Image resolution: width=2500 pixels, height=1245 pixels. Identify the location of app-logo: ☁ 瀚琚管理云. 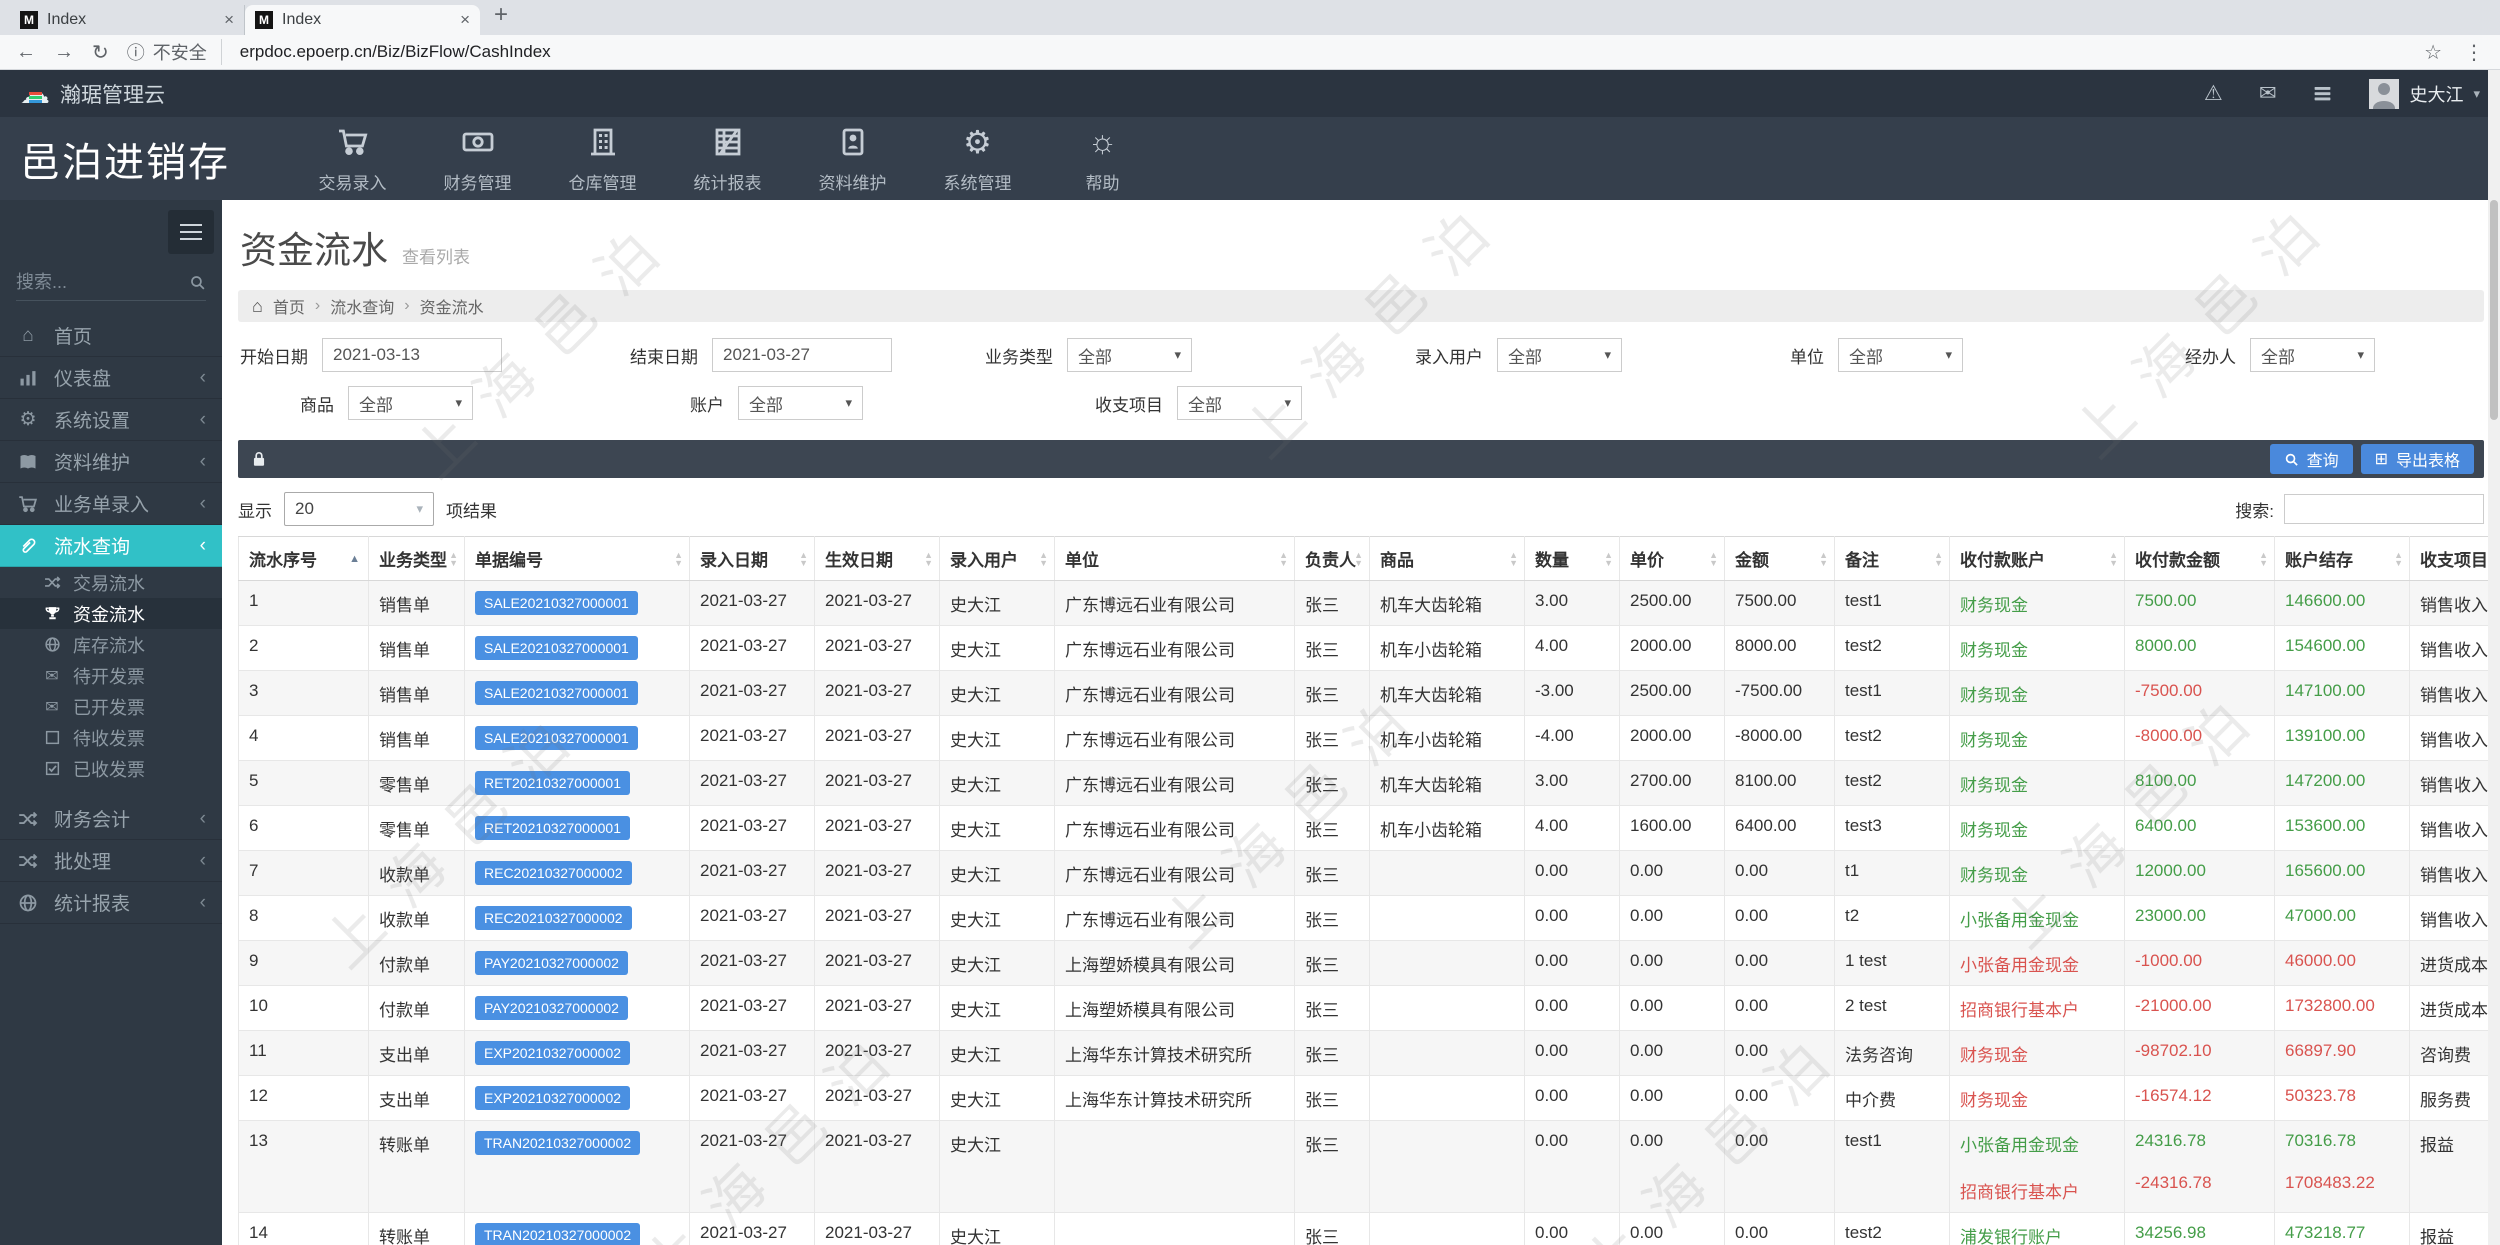
(92, 93).